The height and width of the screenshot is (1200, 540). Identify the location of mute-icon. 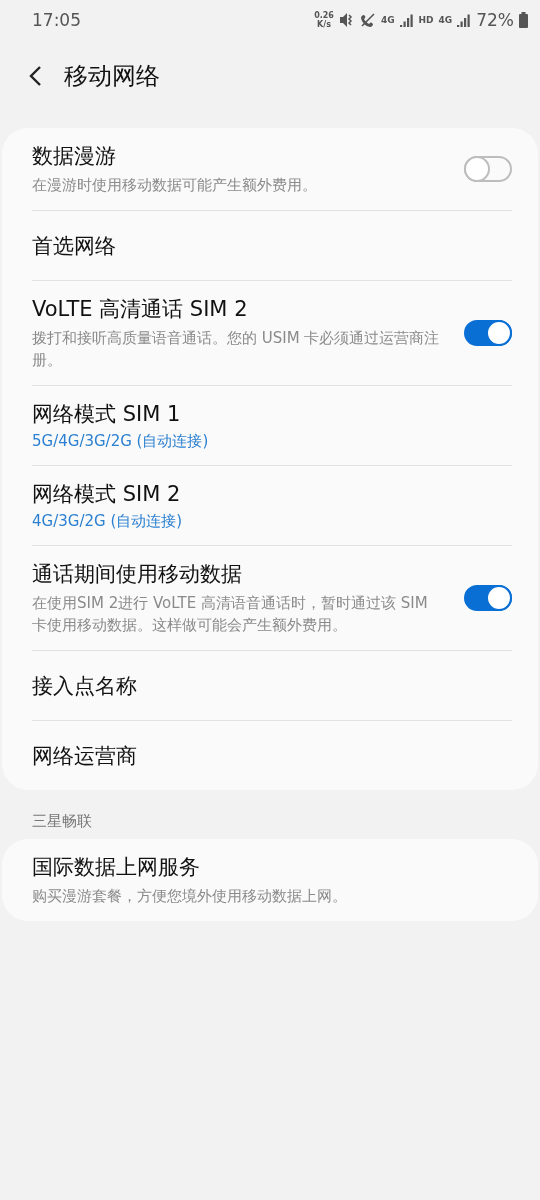
(346, 20).